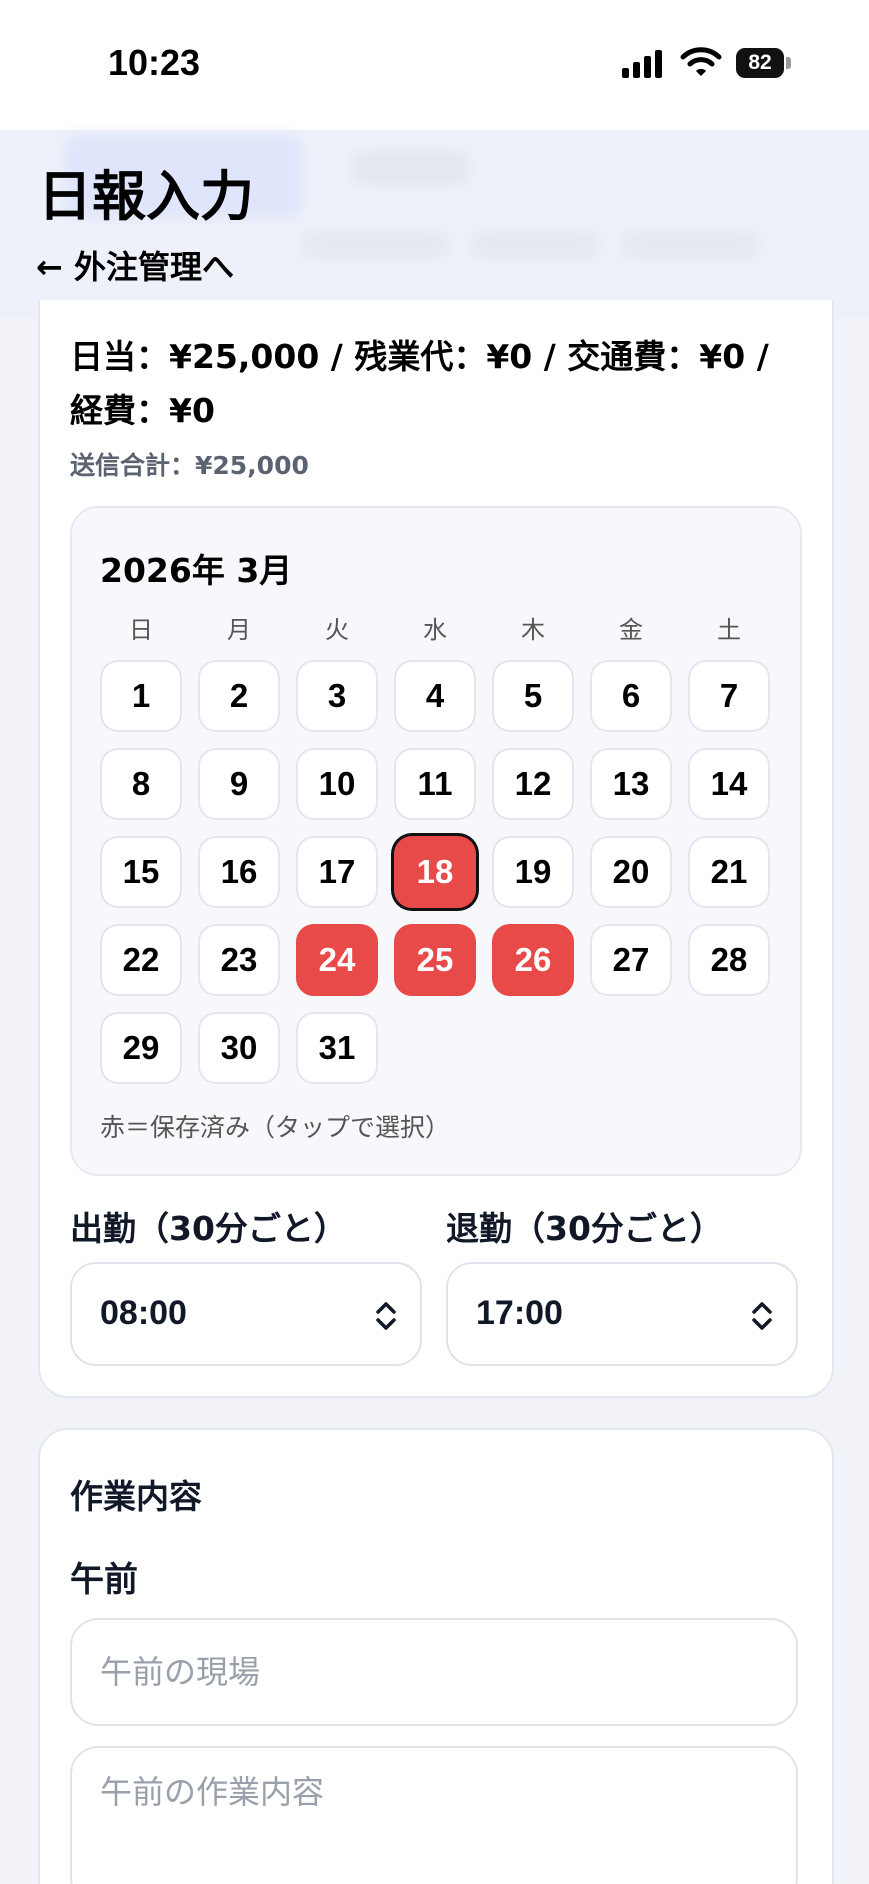 This screenshot has height=1884, width=869. I want to click on wifi-icon, so click(701, 64).